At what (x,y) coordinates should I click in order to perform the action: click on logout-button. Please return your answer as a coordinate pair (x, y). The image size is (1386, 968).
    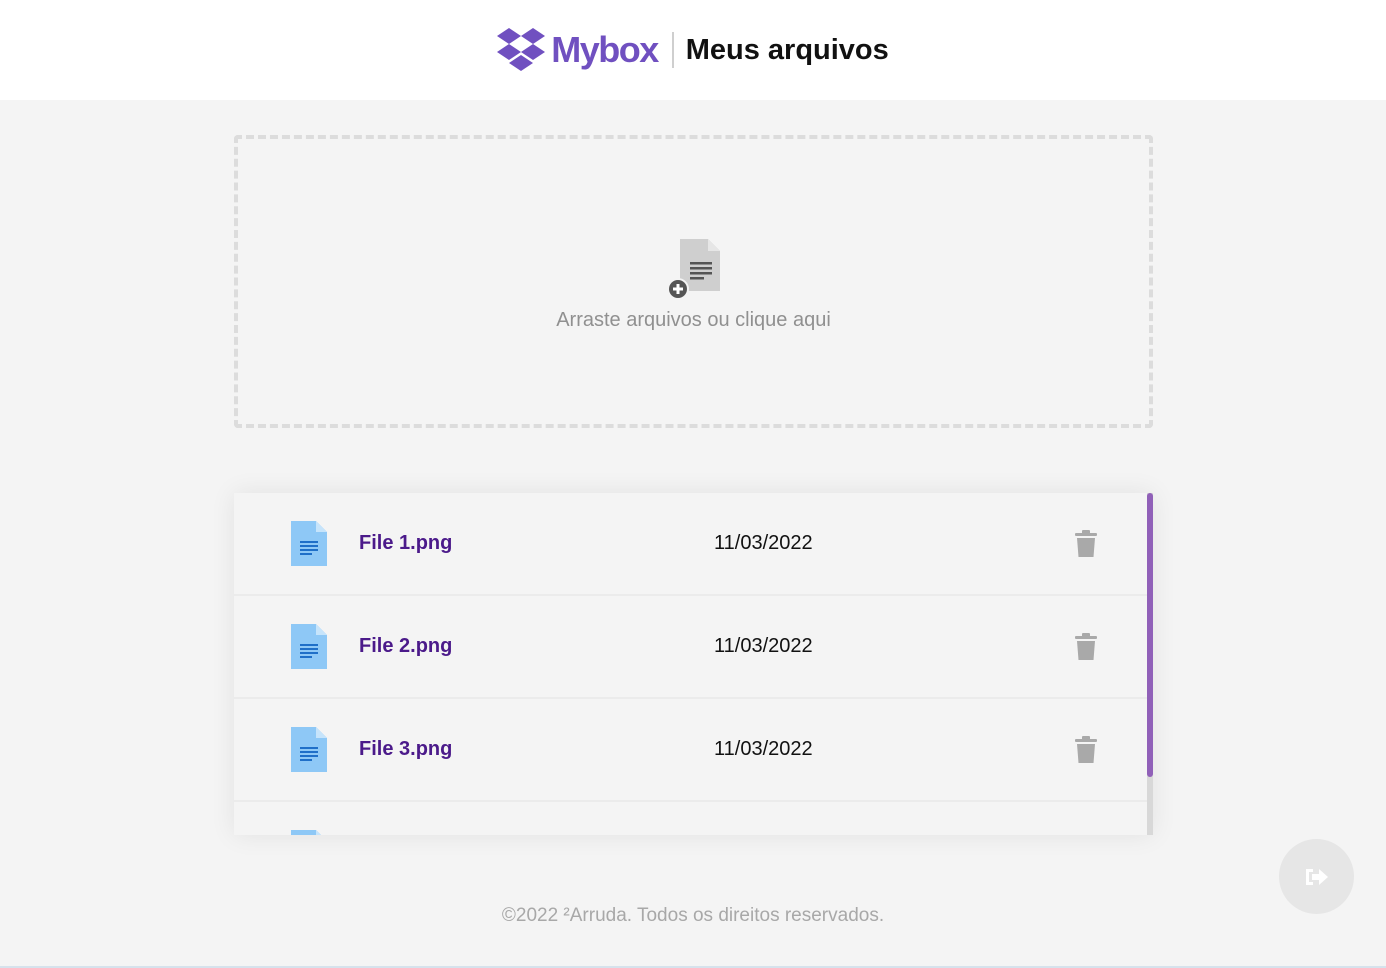
    Looking at the image, I should click on (1316, 876).